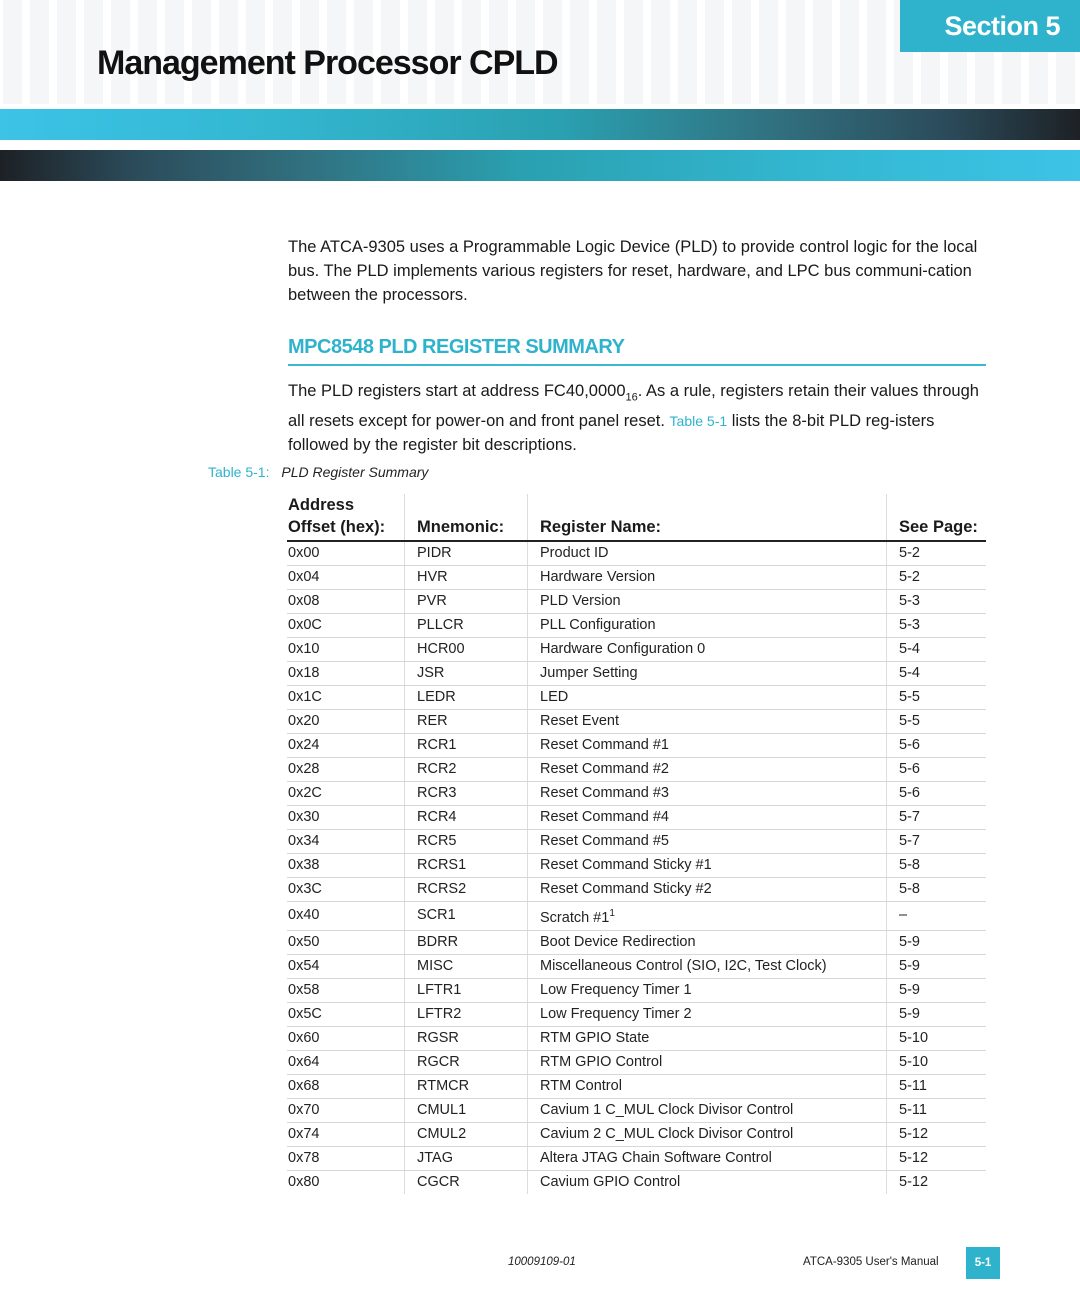 Image resolution: width=1080 pixels, height=1296 pixels. Describe the element at coordinates (346, 577) in the screenshot. I see `cell-offset: 0x04` at that location.